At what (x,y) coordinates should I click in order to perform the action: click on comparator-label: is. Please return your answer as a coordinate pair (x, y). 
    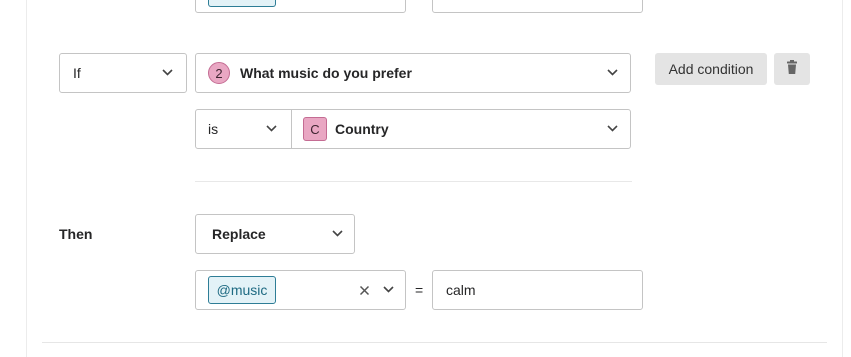
    Looking at the image, I should click on (213, 129).